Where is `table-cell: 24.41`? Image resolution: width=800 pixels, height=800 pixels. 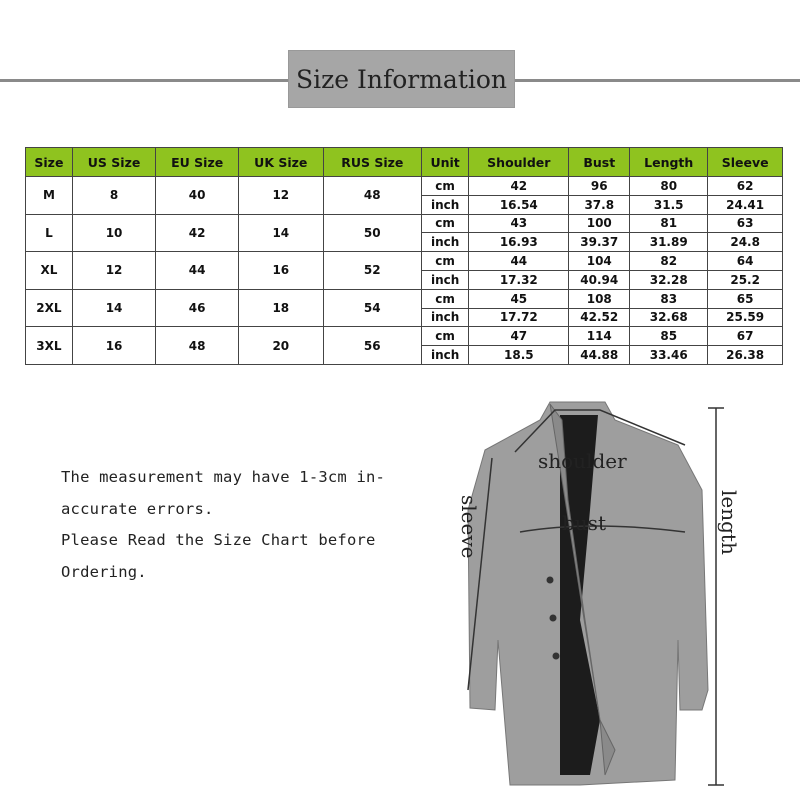 table-cell: 24.41 is located at coordinates (745, 204).